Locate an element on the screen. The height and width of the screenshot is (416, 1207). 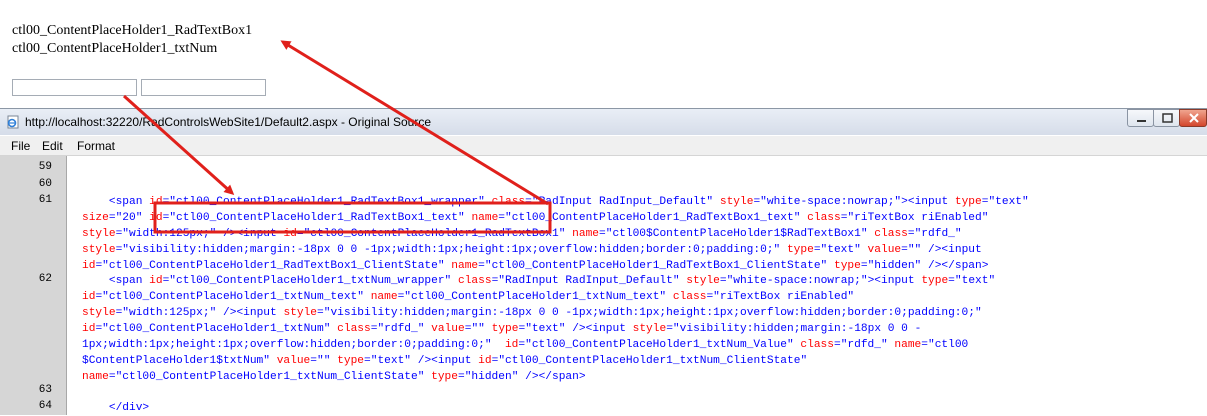
menu-edit: Edit is located at coordinates (52, 146).